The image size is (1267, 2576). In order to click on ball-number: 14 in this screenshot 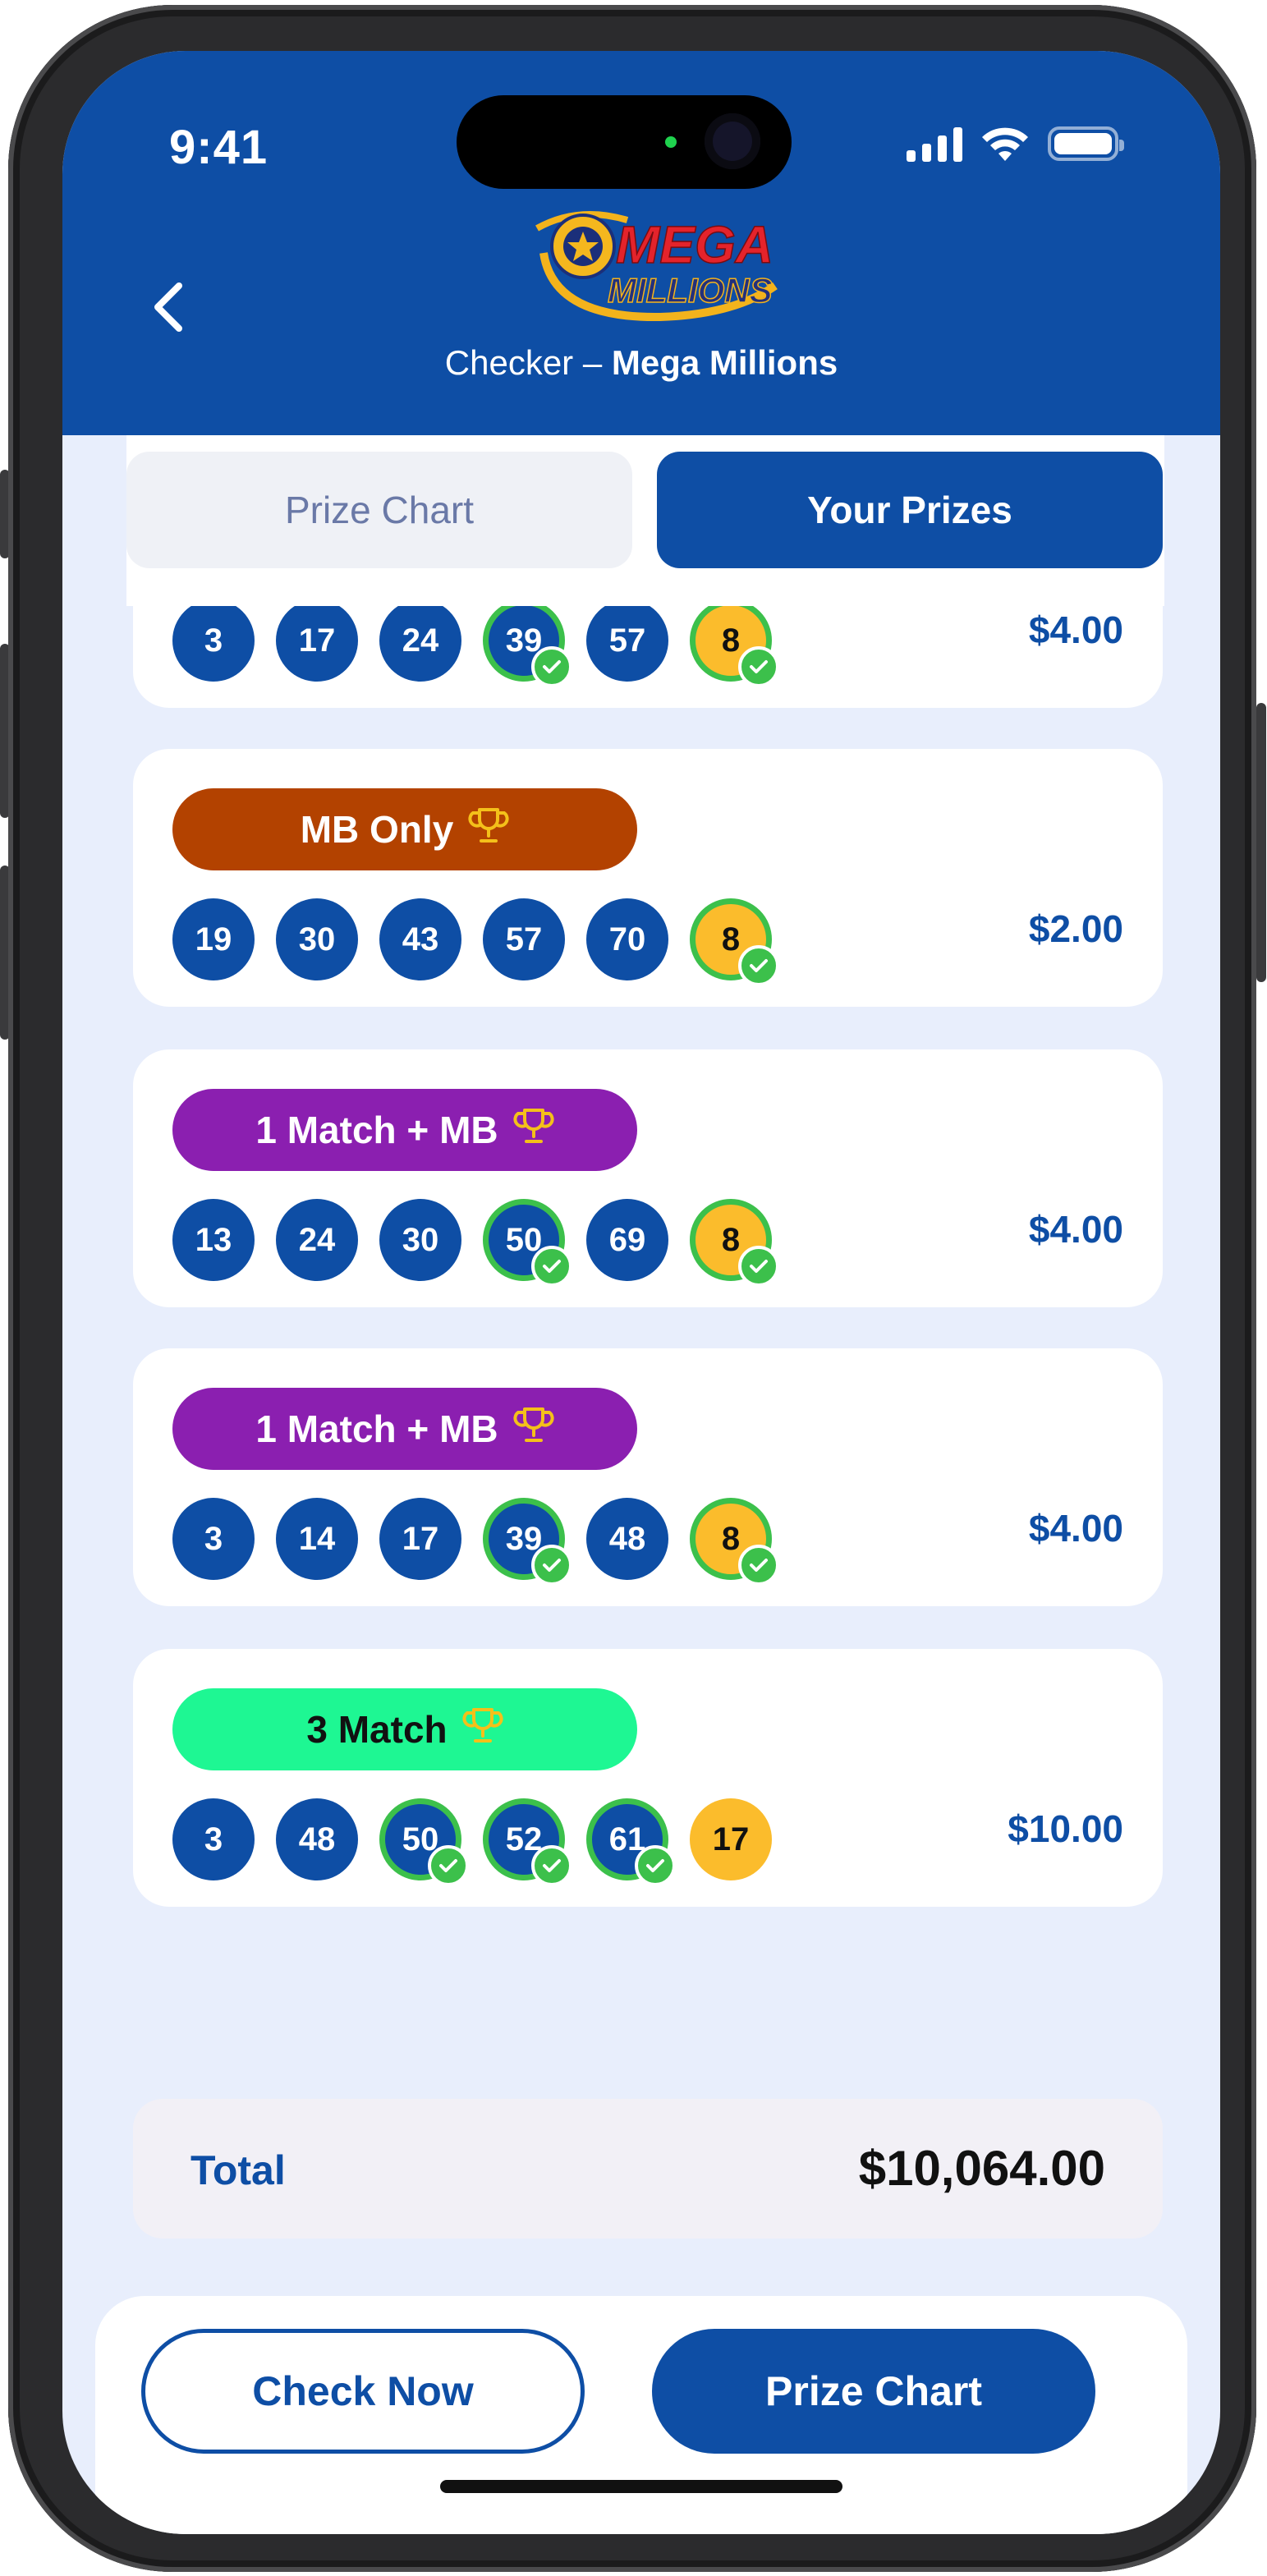, I will do `click(317, 1538)`.